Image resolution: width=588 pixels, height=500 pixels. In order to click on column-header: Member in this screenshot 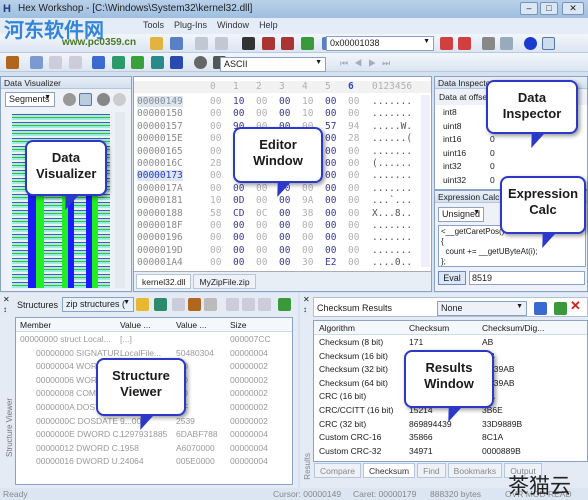, I will do `click(35, 325)`.